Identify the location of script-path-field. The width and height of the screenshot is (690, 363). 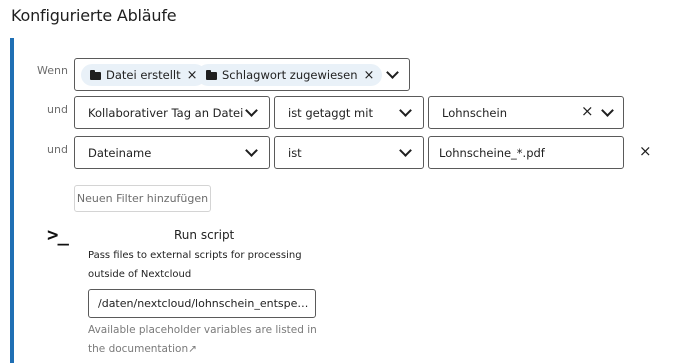
(202, 303).